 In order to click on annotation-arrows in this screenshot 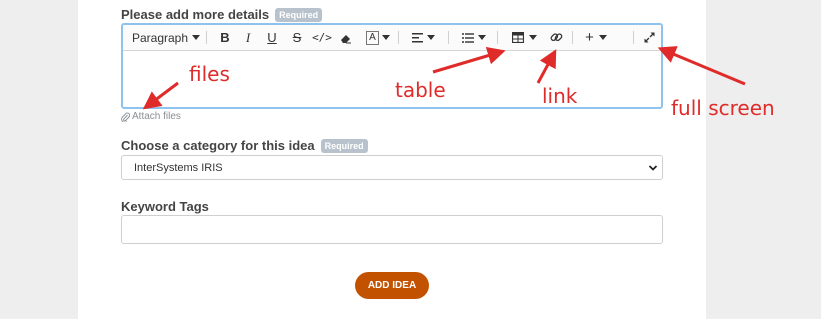, I will do `click(444, 78)`.